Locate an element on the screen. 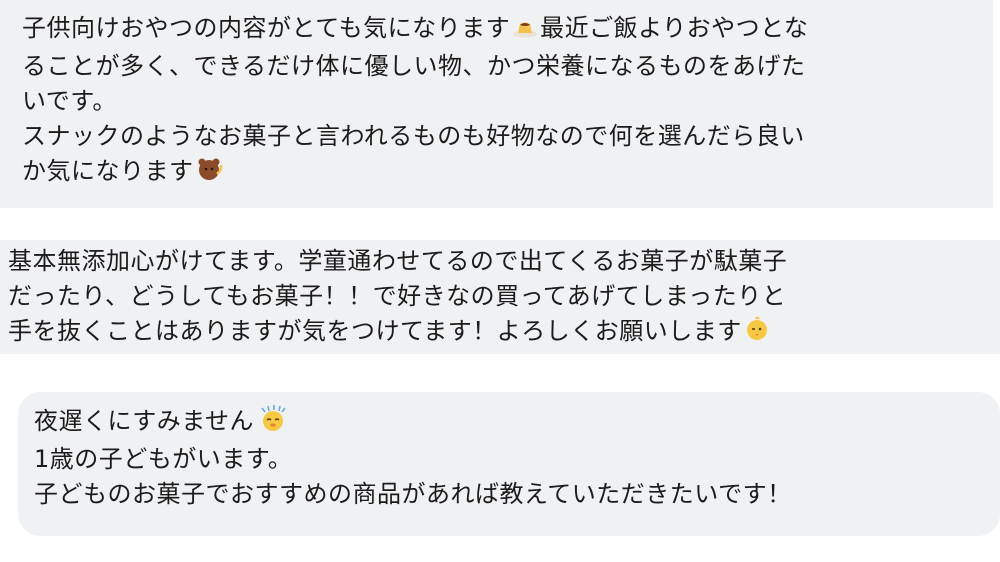 Image resolution: width=1000 pixels, height=562 pixels. message-line: 基本無添加心がけてます。学童通わせてるので出てくるお菓子が駄菓子 is located at coordinates (398, 261).